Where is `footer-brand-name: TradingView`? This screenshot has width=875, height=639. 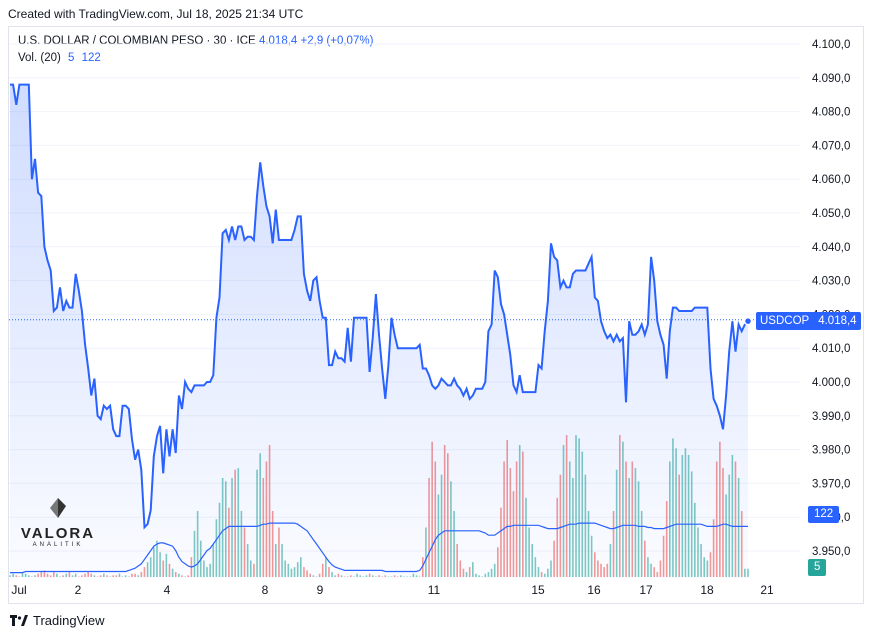 footer-brand-name: TradingView is located at coordinates (69, 620).